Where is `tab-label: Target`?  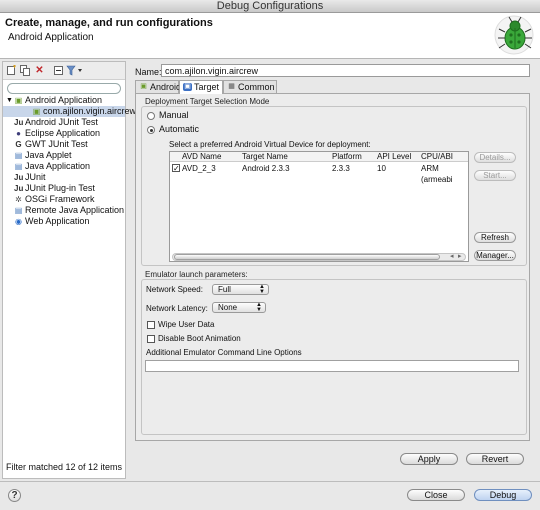
tab-label: Target is located at coordinates (207, 87).